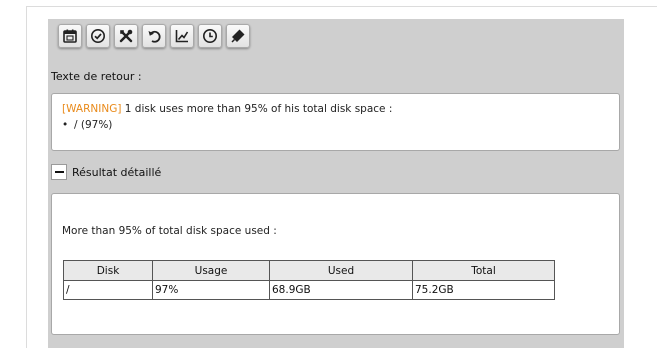  I want to click on tools-button, so click(126, 36).